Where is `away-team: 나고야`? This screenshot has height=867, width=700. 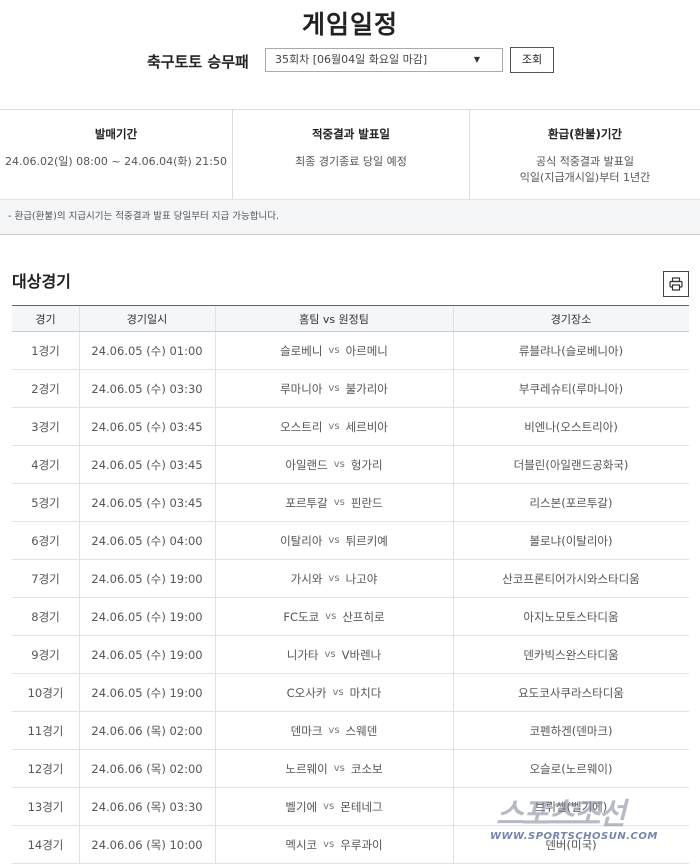
away-team: 나고야 is located at coordinates (361, 578).